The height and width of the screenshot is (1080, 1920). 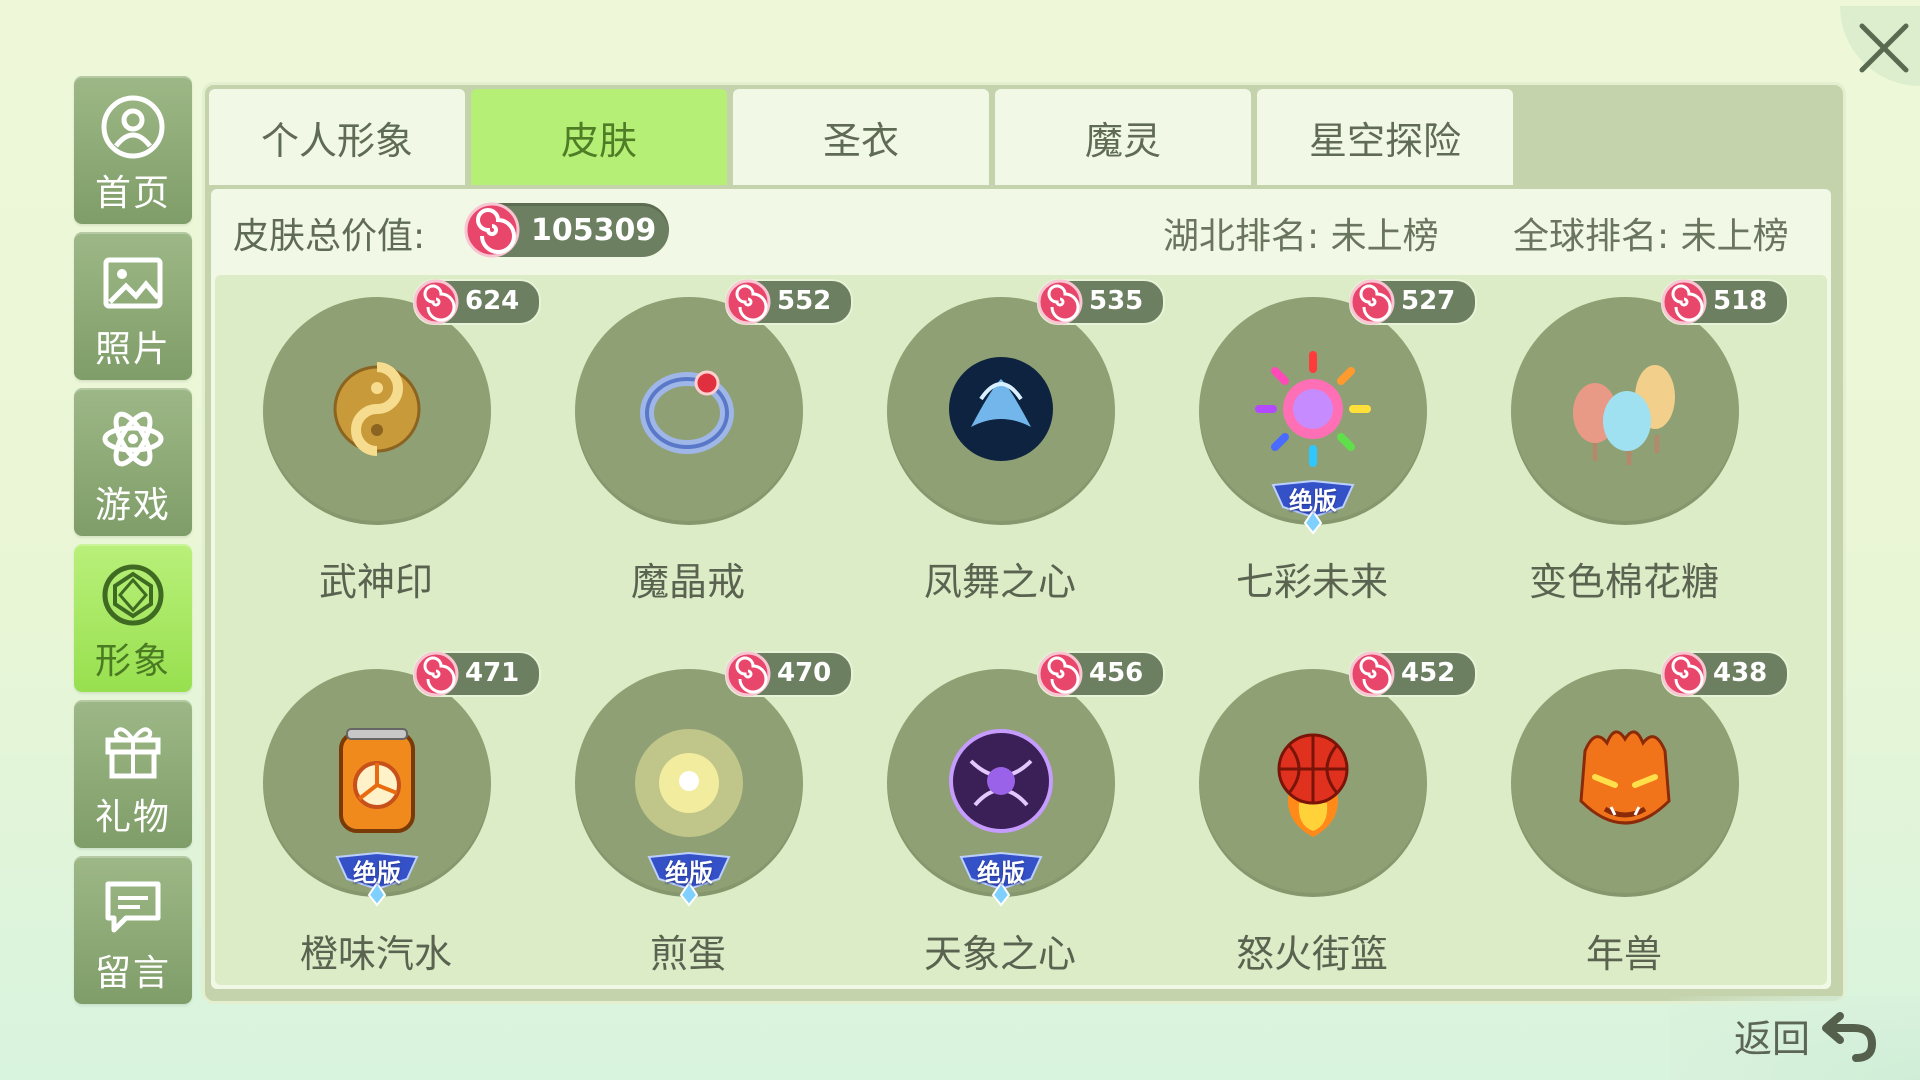 I want to click on tab-spirits: 魔灵, so click(x=1123, y=137).